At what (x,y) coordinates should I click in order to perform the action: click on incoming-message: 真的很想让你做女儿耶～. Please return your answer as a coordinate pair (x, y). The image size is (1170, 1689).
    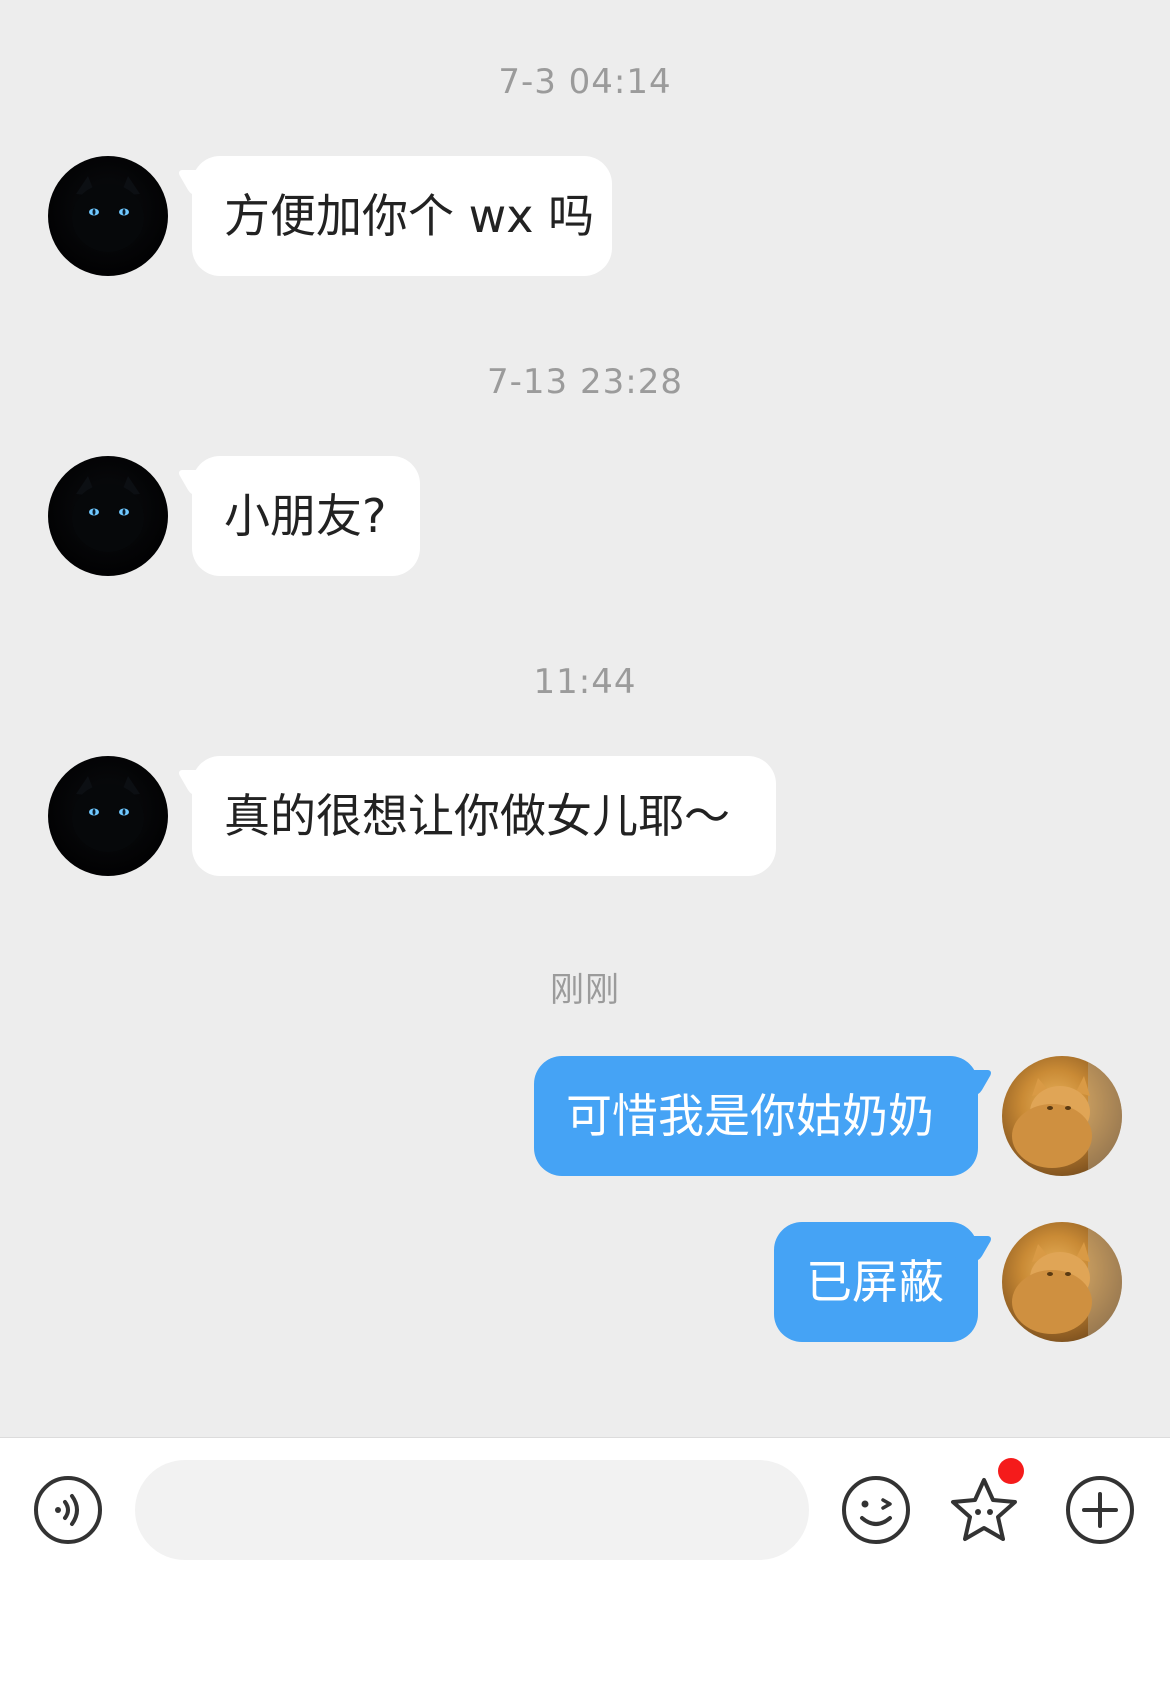
    Looking at the image, I should click on (484, 816).